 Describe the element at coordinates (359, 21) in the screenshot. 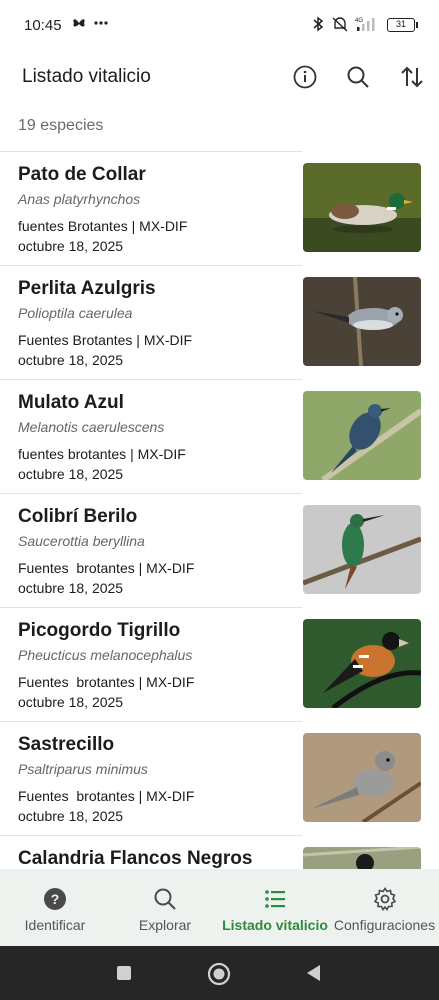

I see `network-label: 4G` at that location.